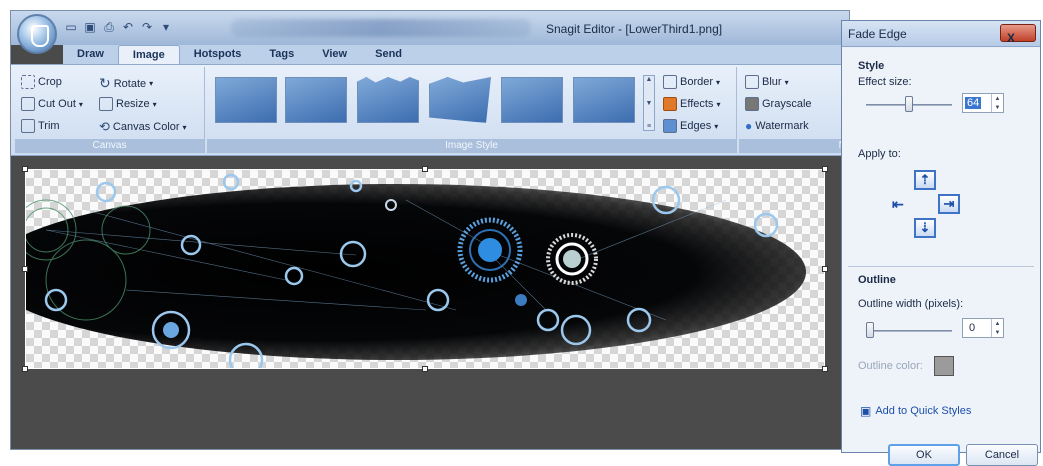  Describe the element at coordinates (52, 104) in the screenshot. I see `cut-out-button: Cut Out ▾` at that location.